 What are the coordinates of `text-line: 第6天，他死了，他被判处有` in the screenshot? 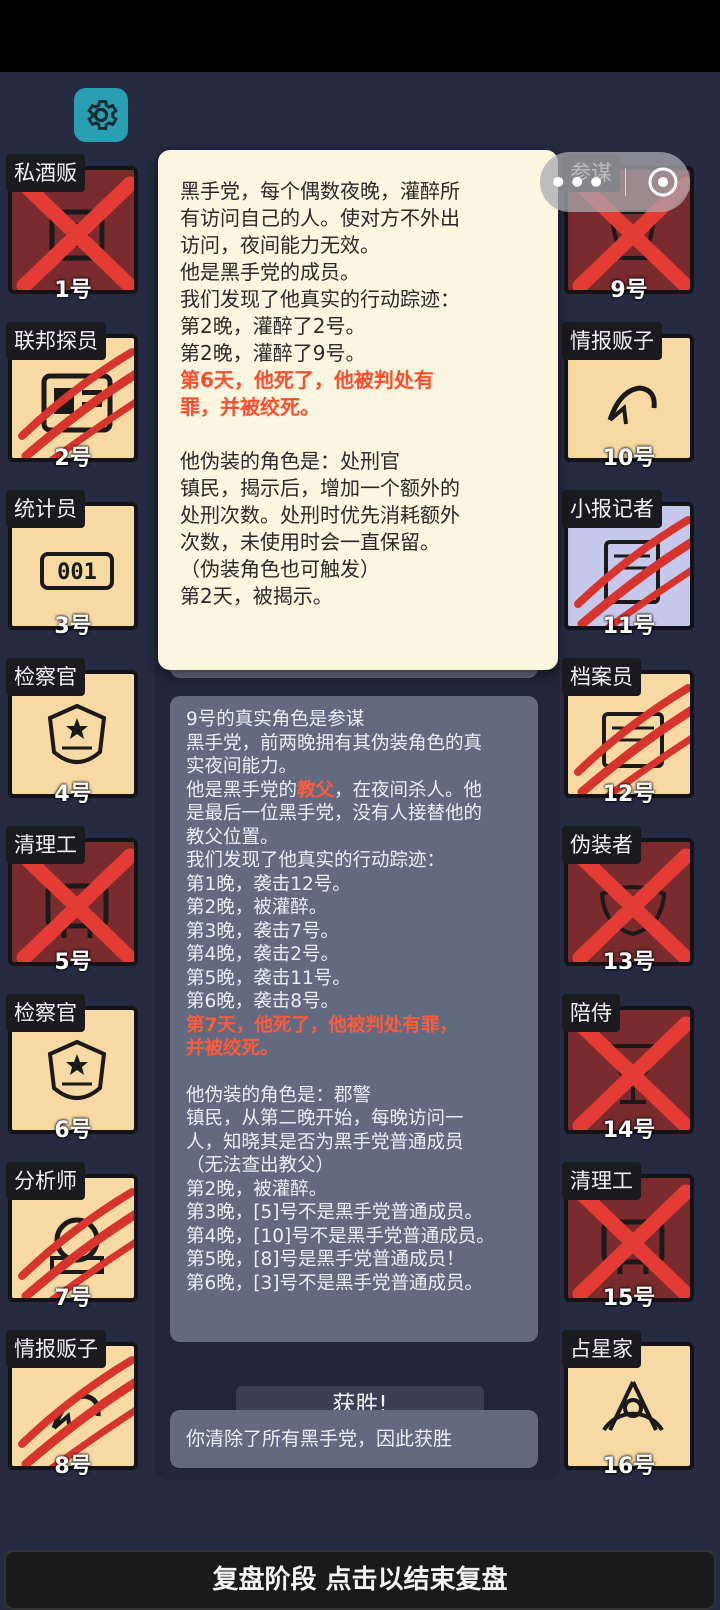 It's located at (307, 380).